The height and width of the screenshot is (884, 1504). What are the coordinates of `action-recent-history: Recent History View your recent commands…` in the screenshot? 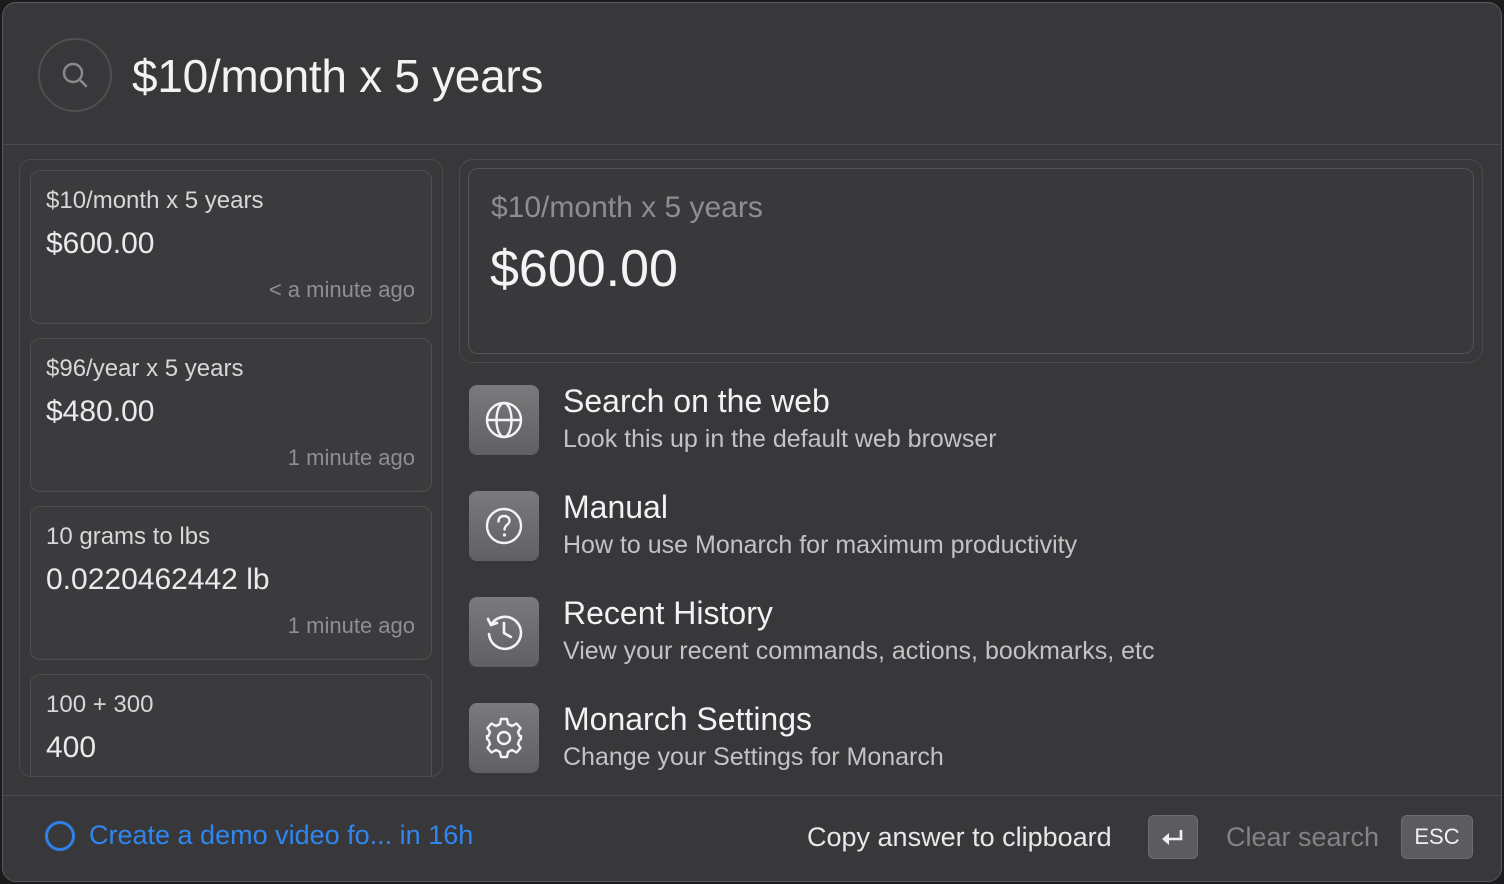 It's located at (974, 635).